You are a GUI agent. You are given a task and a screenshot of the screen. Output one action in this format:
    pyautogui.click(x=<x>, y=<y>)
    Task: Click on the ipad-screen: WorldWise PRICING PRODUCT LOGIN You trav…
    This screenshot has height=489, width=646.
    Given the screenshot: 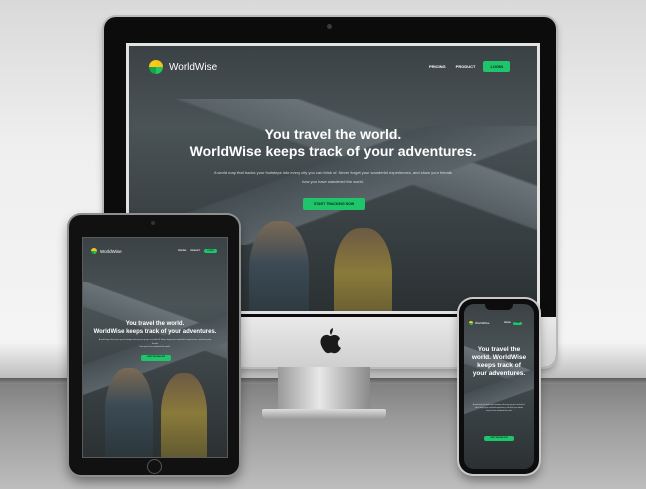 What is the action you would take?
    pyautogui.click(x=155, y=347)
    